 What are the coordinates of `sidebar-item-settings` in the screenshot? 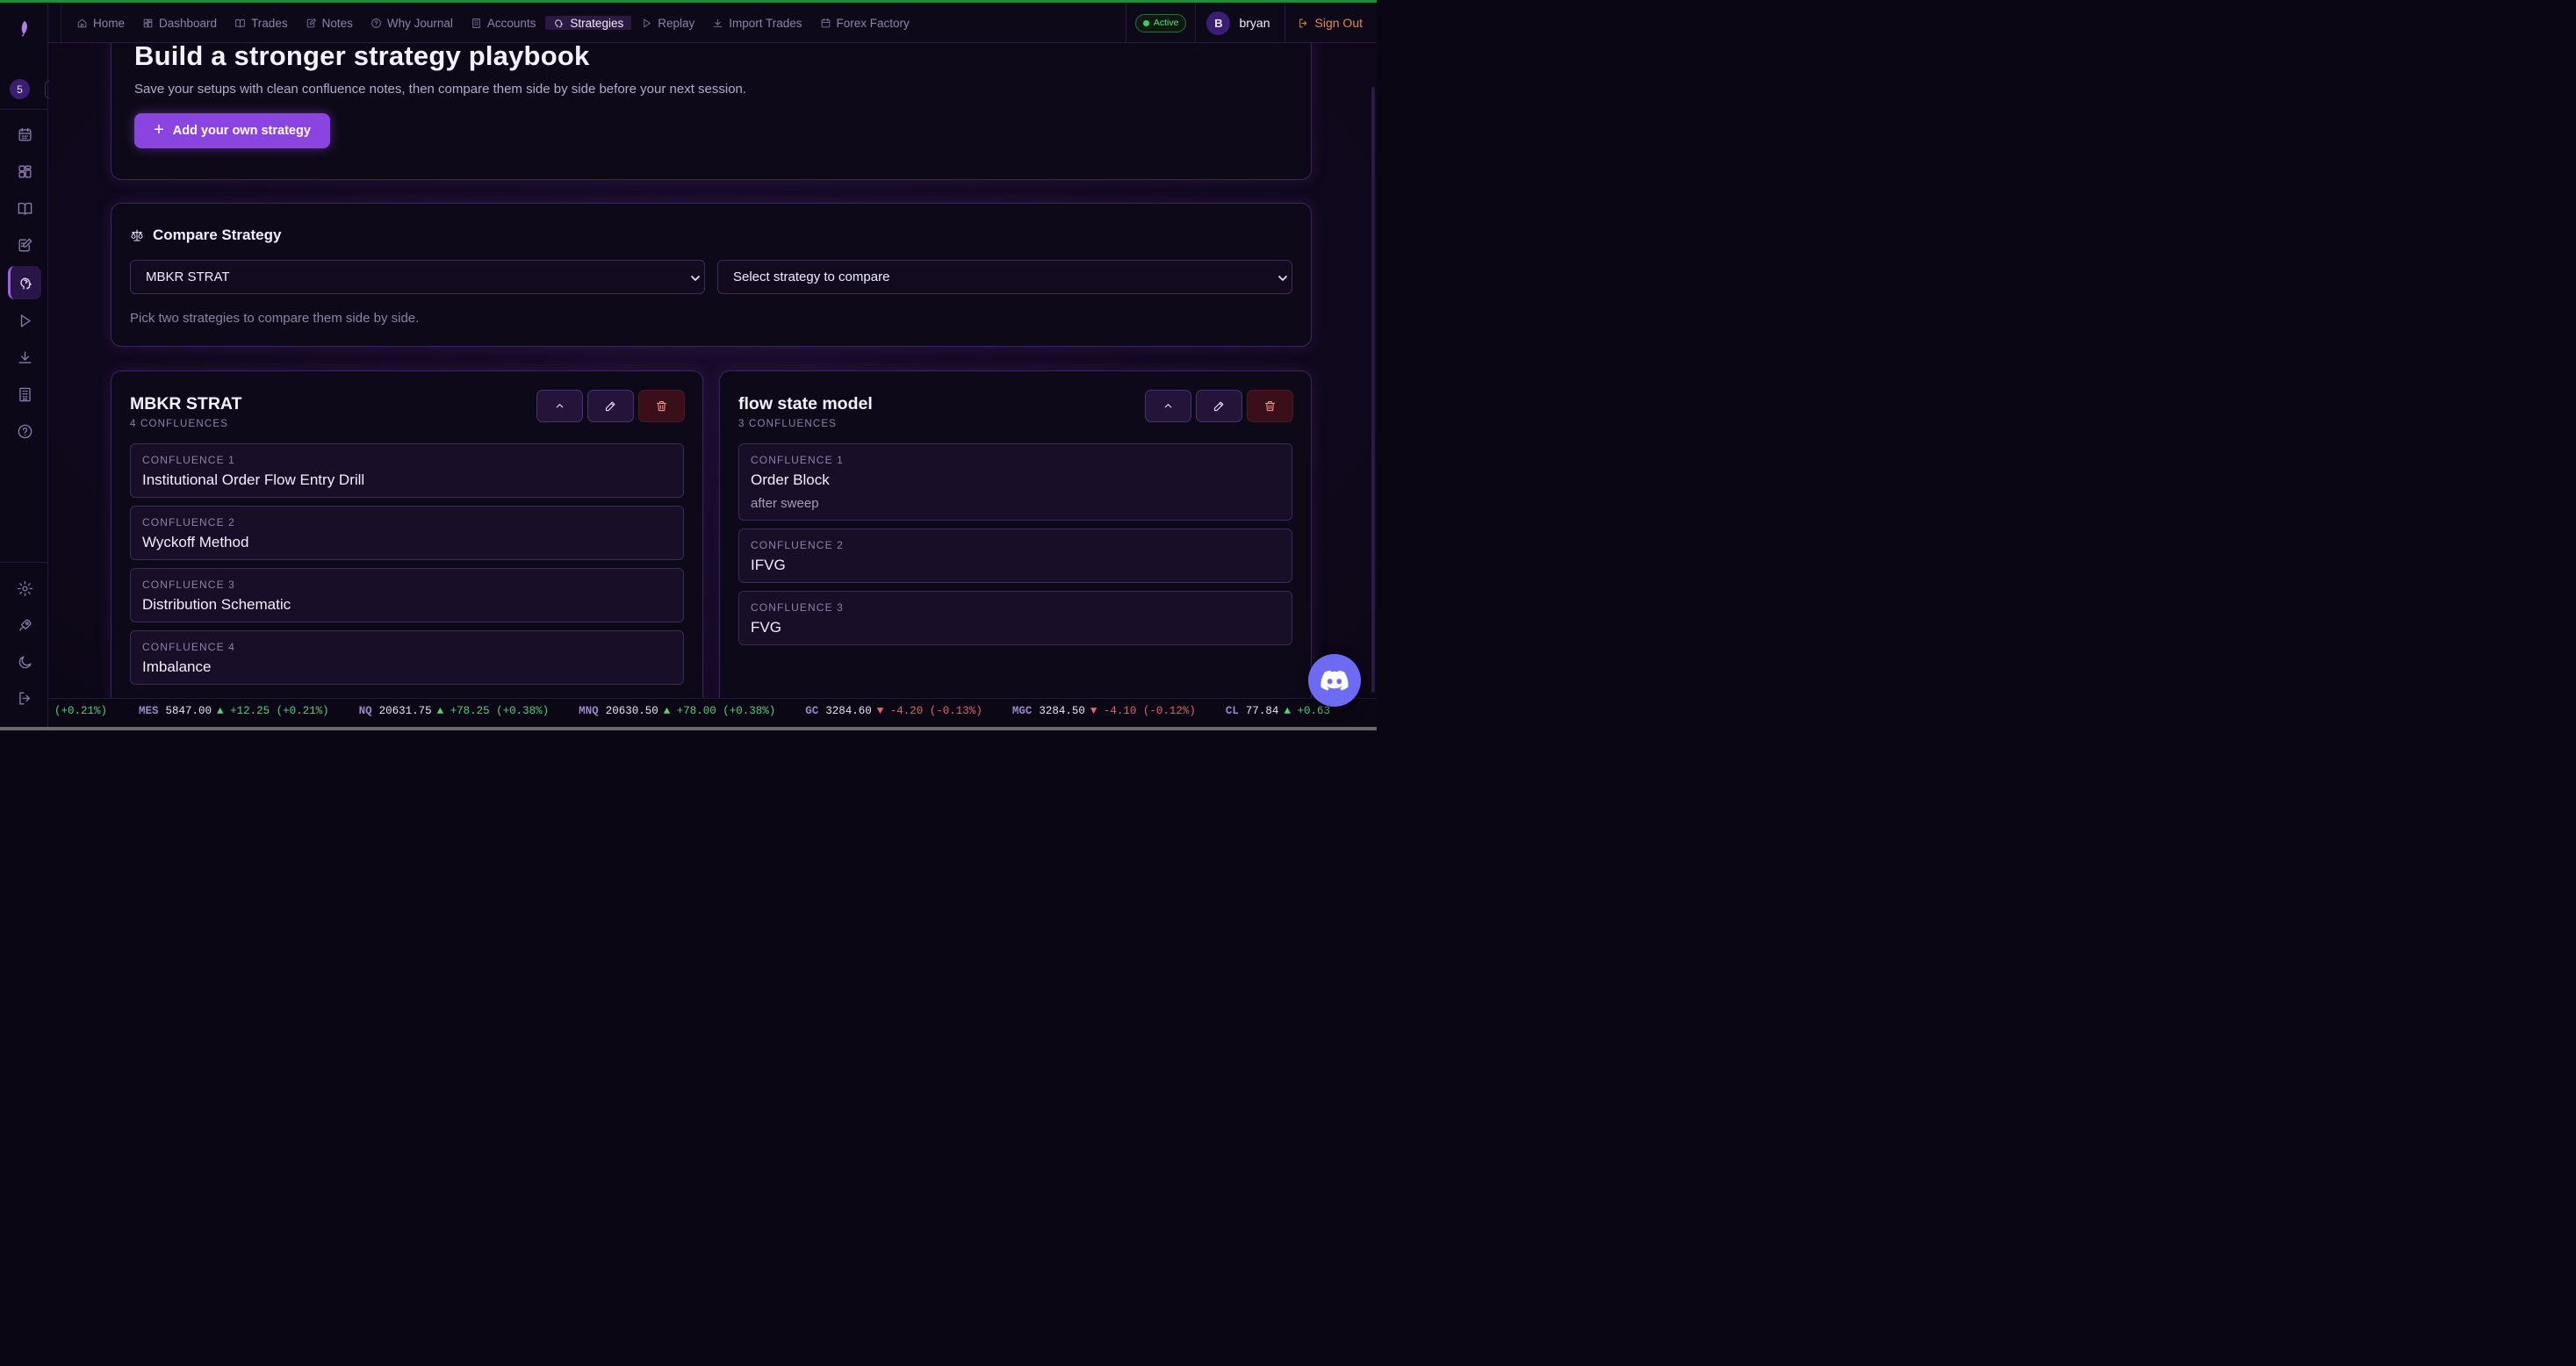 It's located at (24, 588).